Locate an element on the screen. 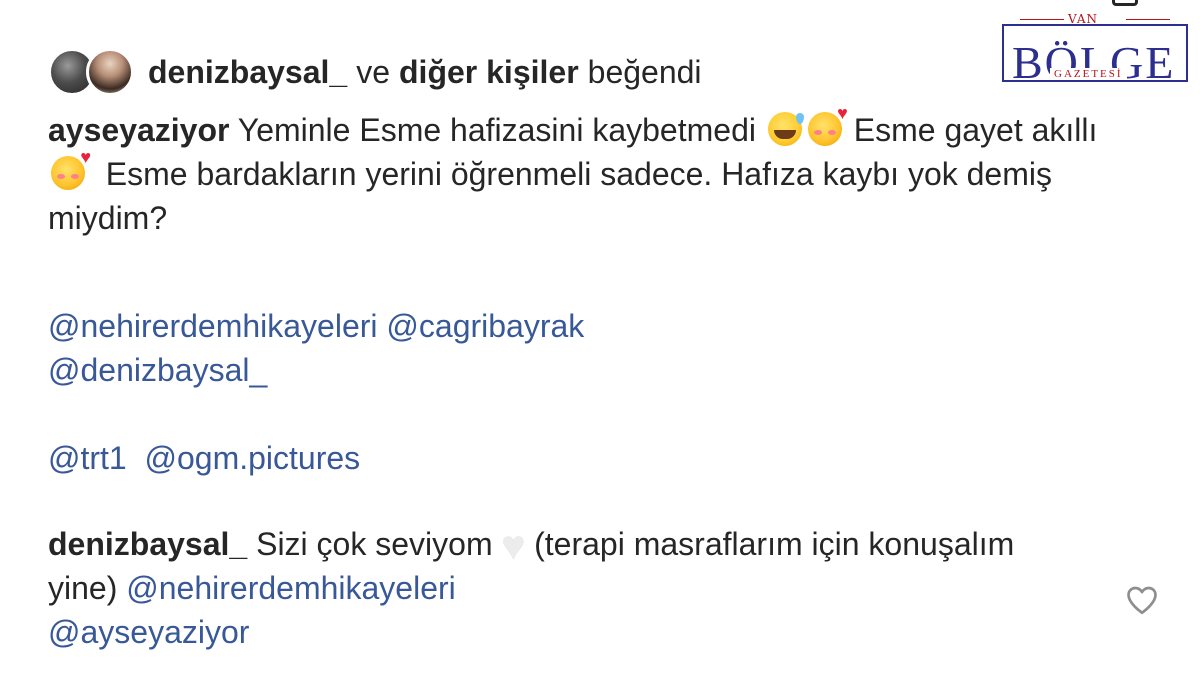 The image size is (1200, 686). grinning-sweat-emoji-icon is located at coordinates (785, 129).